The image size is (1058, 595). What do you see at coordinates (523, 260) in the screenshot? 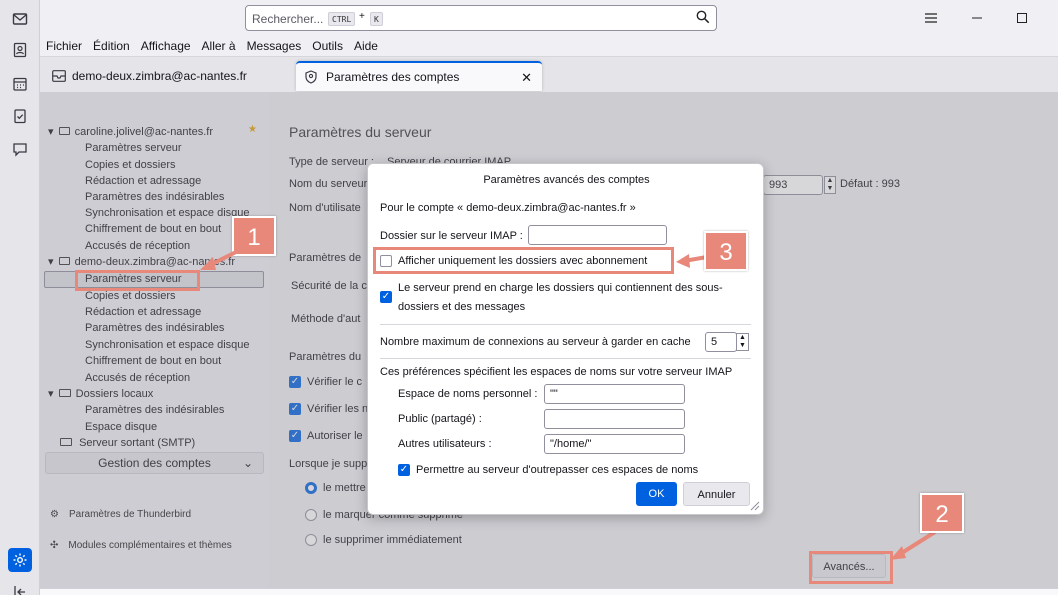
I see `highlight-only-subscribed` at bounding box center [523, 260].